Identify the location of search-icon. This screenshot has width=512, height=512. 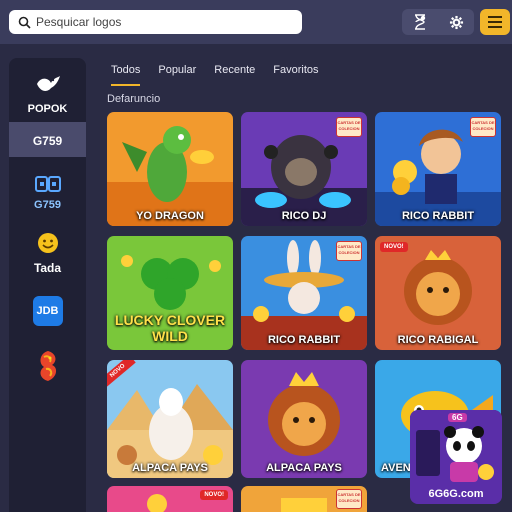
(24, 22).